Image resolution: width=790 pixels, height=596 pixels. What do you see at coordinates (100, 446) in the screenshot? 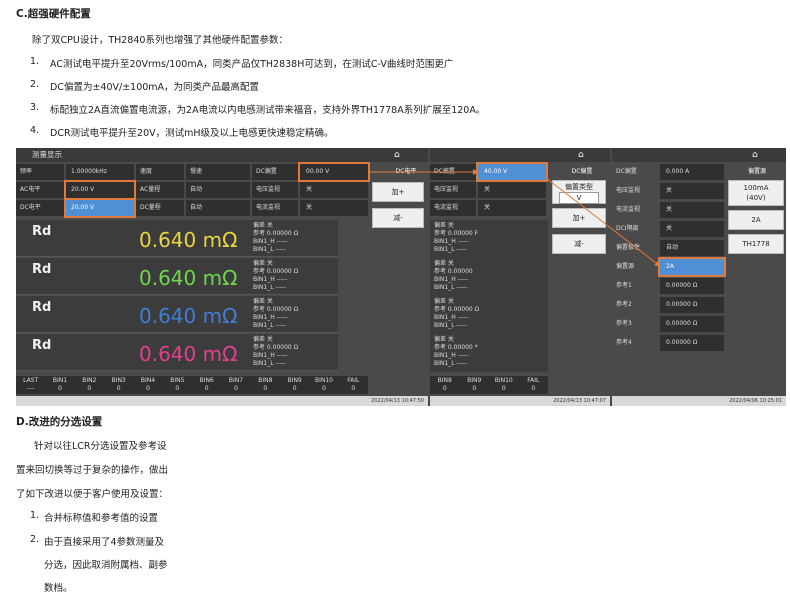
I see `section-d-para-line: 针对以往LCR分选设置及参考设` at bounding box center [100, 446].